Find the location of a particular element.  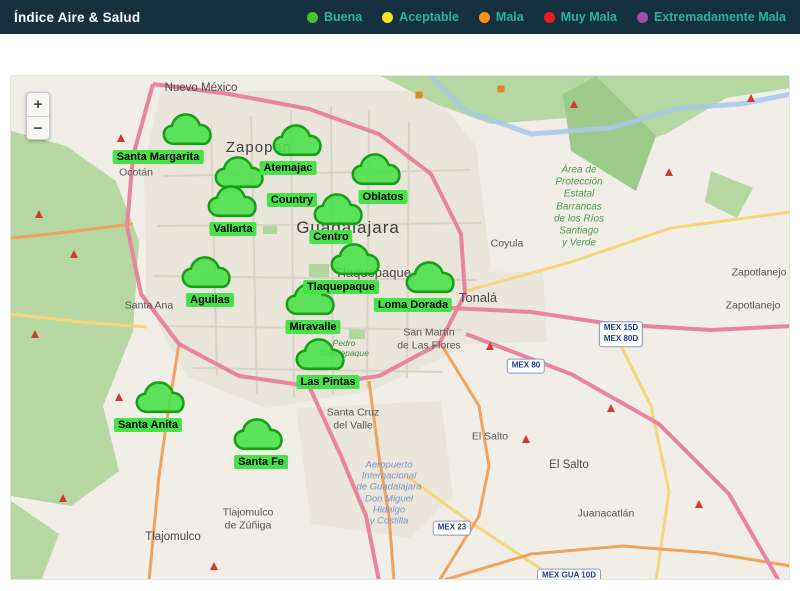

place-label-san-martin: San Martín de Las Flores is located at coordinates (429, 338).